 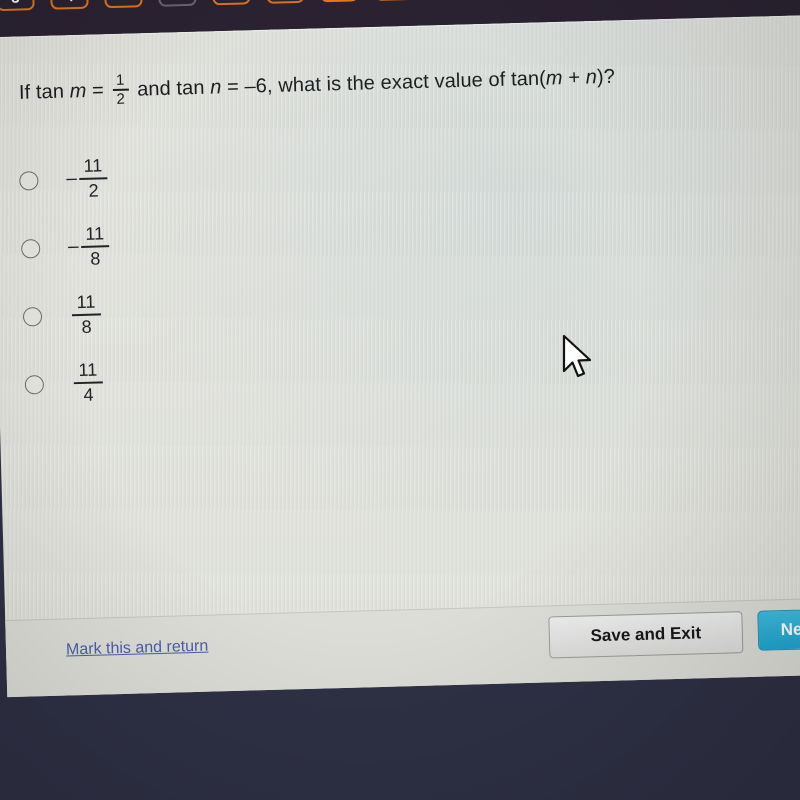 What do you see at coordinates (260, 6) in the screenshot?
I see `question-number-list: 34568910` at bounding box center [260, 6].